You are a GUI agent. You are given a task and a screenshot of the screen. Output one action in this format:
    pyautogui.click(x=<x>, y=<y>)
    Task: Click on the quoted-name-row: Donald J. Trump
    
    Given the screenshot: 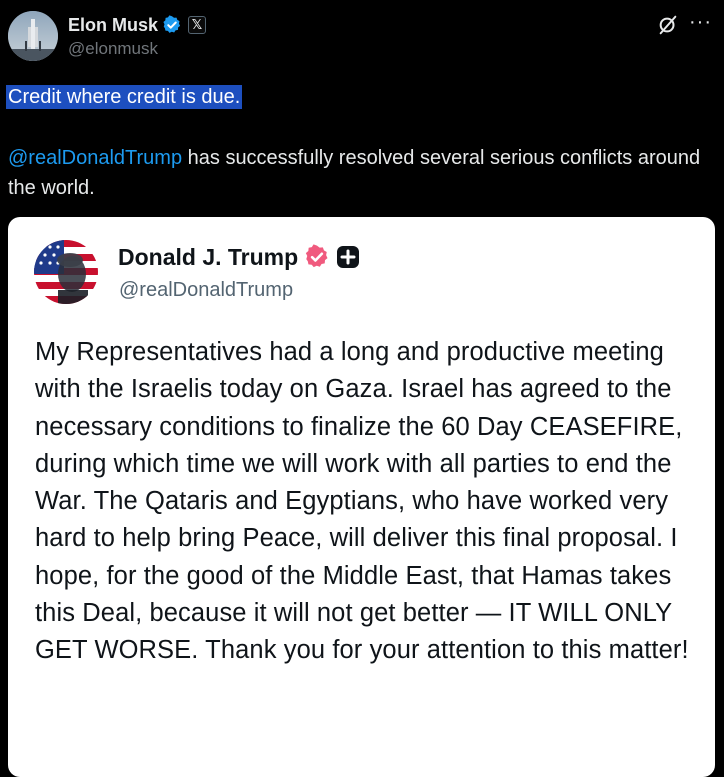 What is the action you would take?
    pyautogui.click(x=239, y=257)
    